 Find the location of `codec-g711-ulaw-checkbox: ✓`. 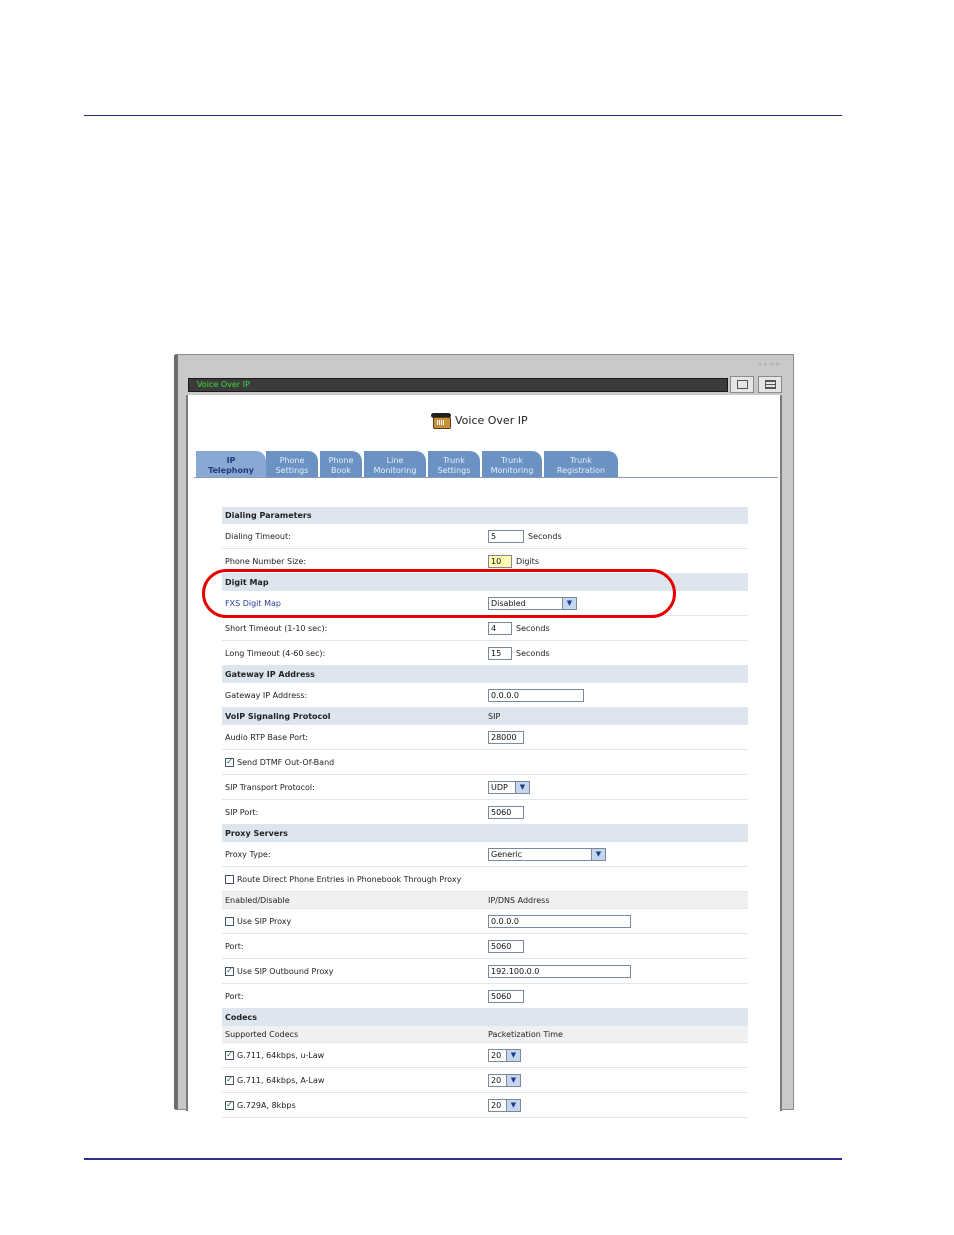

codec-g711-ulaw-checkbox: ✓ is located at coordinates (229, 1055).